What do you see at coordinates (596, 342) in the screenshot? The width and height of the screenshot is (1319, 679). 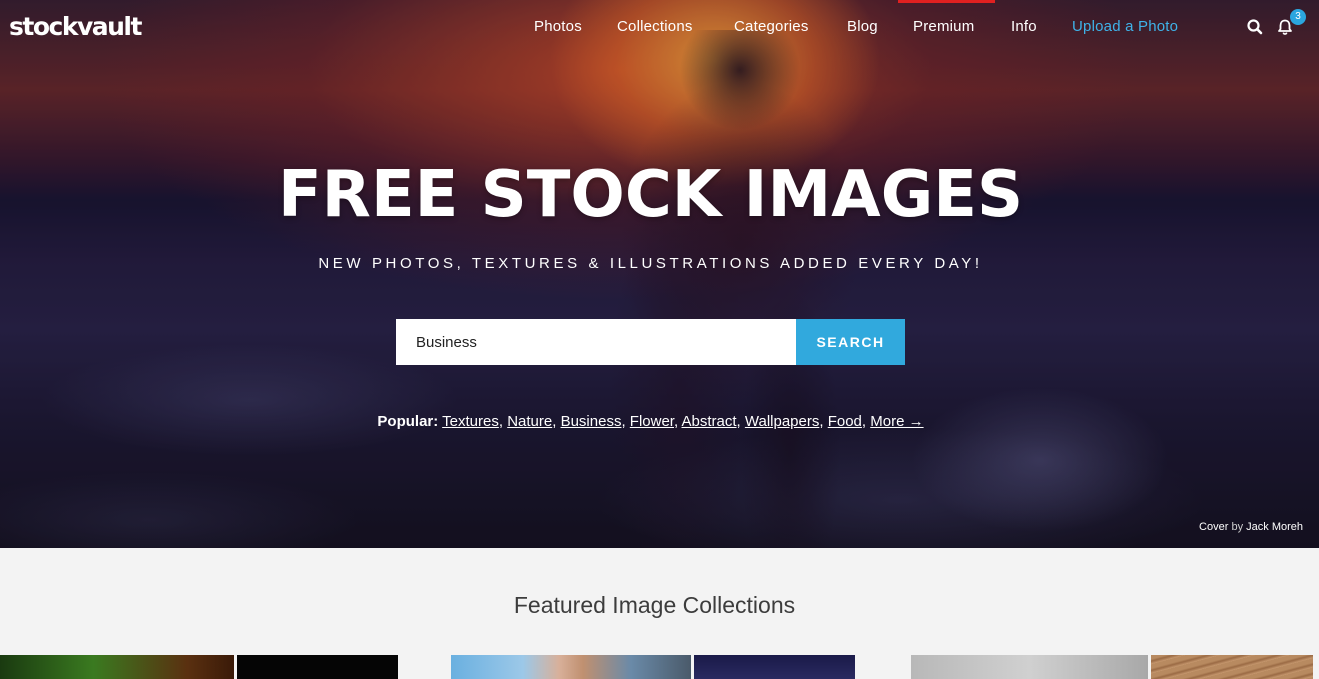 I see `search-input` at bounding box center [596, 342].